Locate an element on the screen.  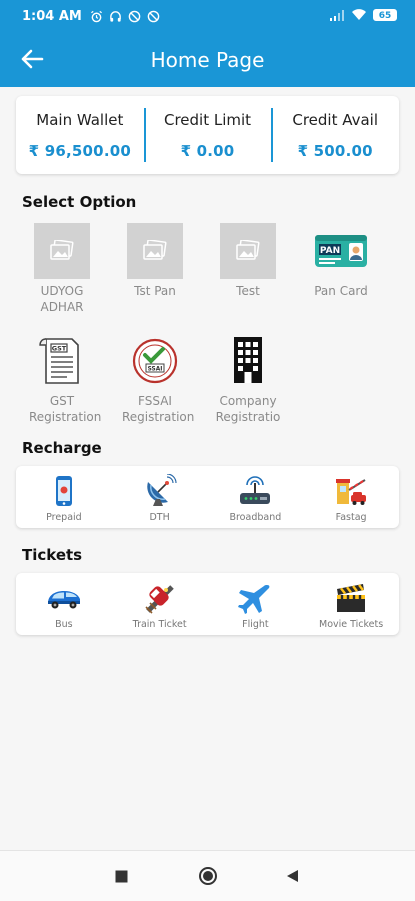
recharge-heading: Recharge is located at coordinates (62, 448).